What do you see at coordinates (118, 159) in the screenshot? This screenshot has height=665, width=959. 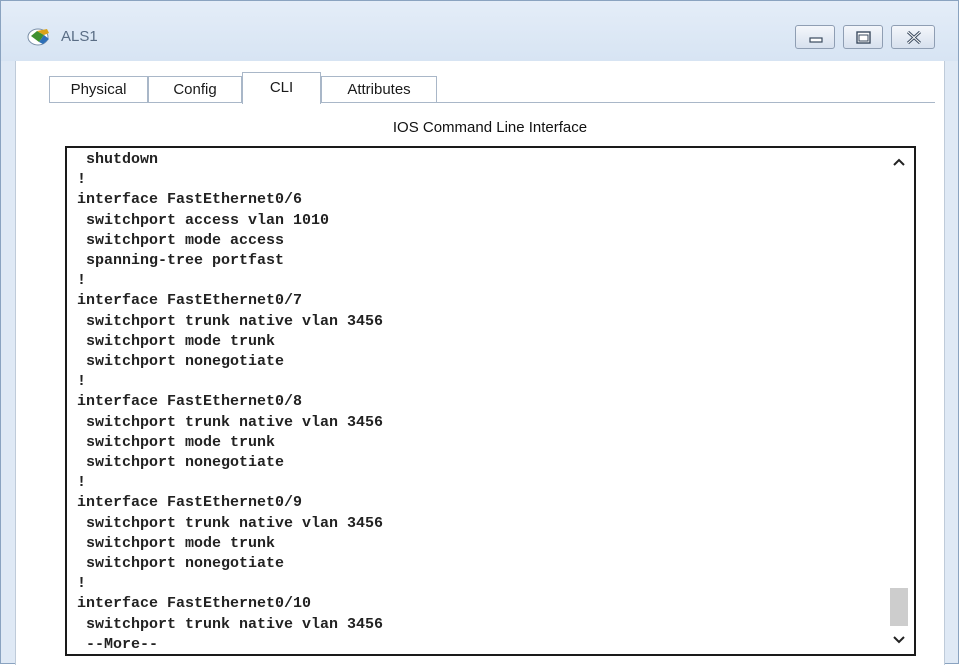 I see `cli-line: shutdown` at bounding box center [118, 159].